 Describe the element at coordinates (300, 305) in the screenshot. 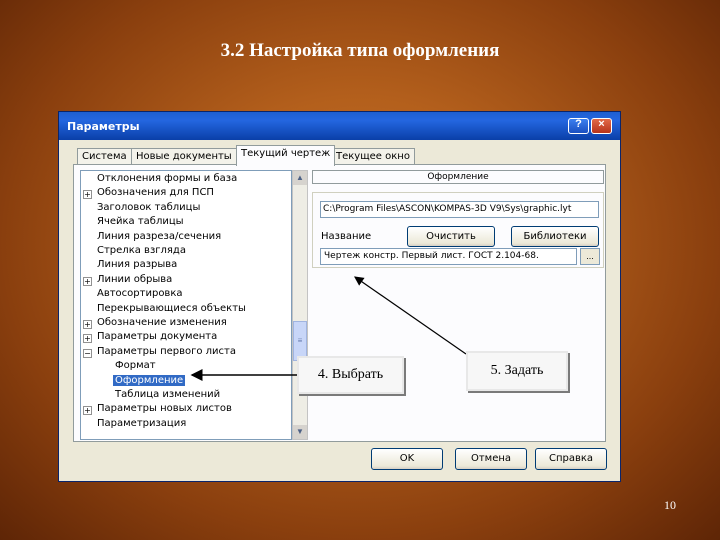

I see `tree-scrollbar: ▲ ≡ ▼` at that location.